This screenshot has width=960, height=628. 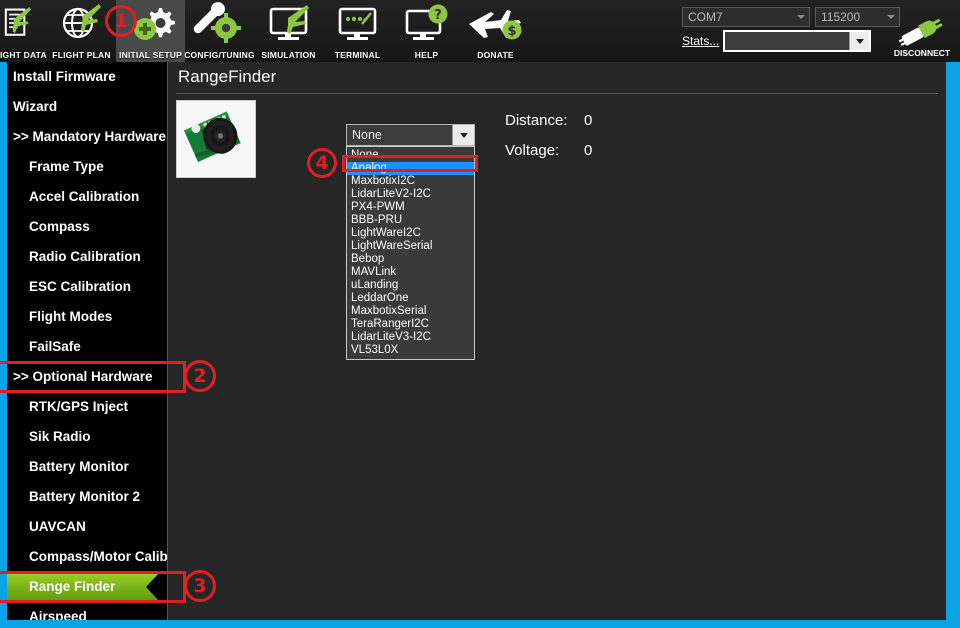 I want to click on sidebar-item-range-finder: Range Finder, so click(x=83, y=587).